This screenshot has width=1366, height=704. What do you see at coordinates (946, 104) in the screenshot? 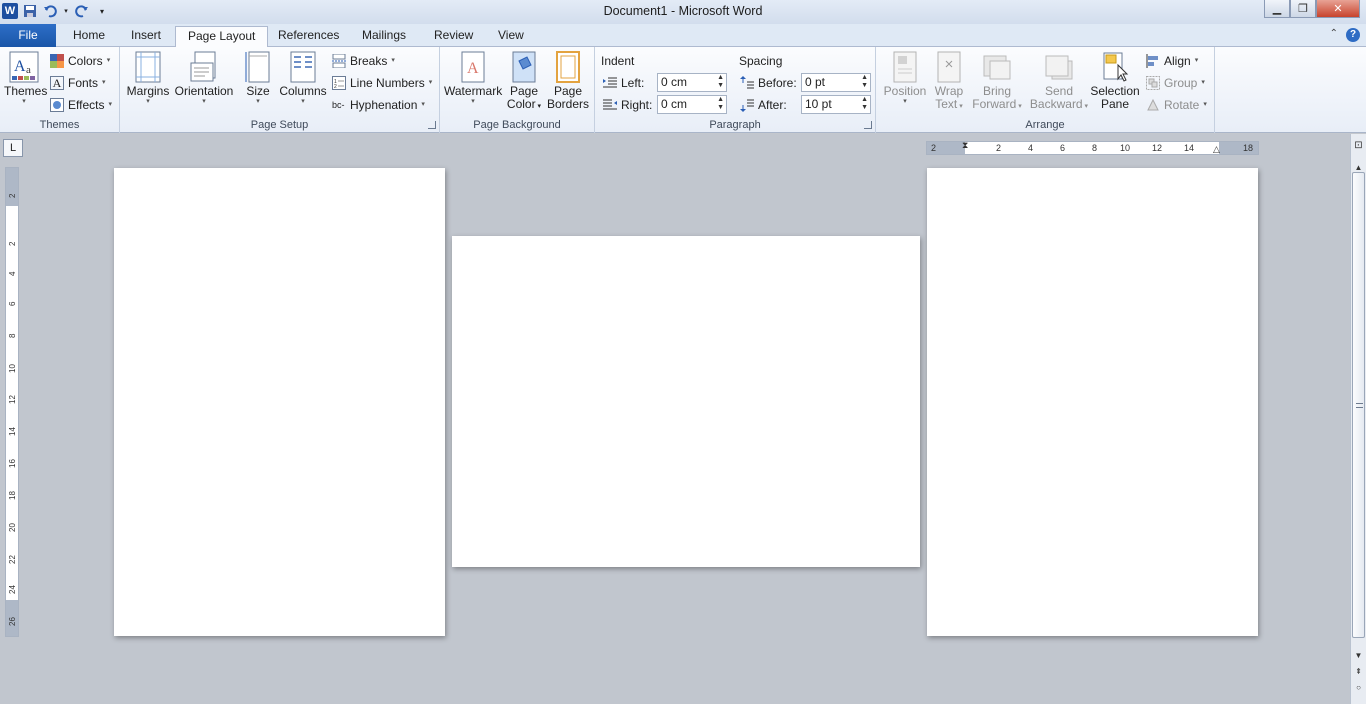
I see `wrap-text-label-2: Text` at bounding box center [946, 104].